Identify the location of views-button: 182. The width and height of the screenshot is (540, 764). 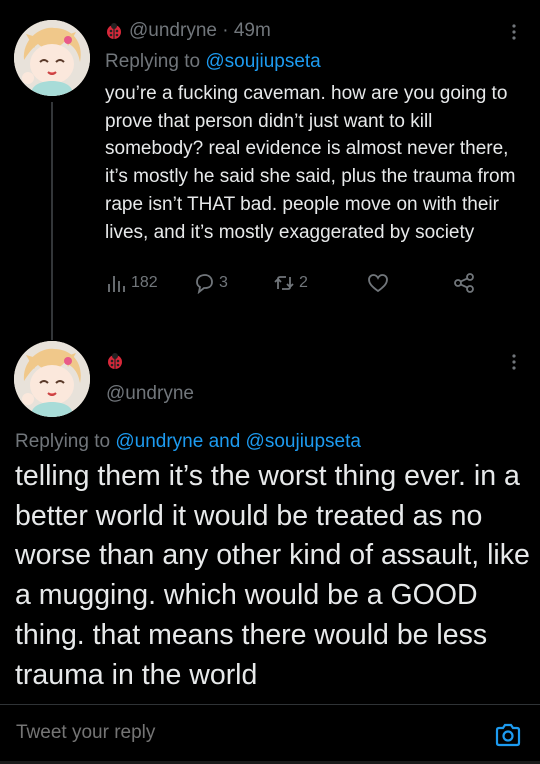
(131, 283).